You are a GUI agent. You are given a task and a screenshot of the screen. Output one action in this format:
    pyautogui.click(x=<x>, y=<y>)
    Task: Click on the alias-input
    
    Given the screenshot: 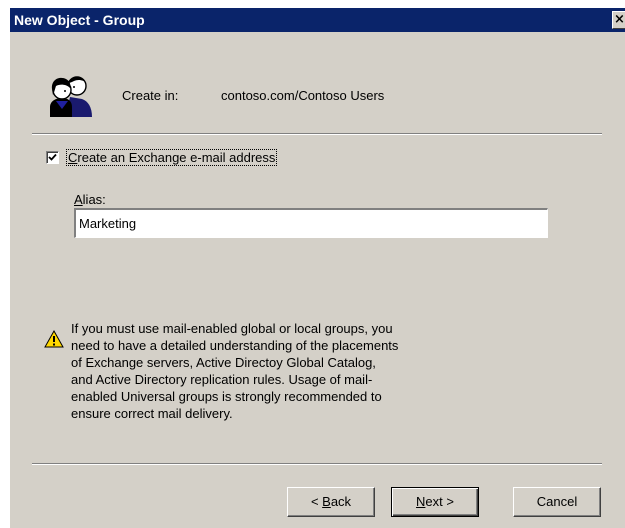 What is the action you would take?
    pyautogui.click(x=311, y=223)
    